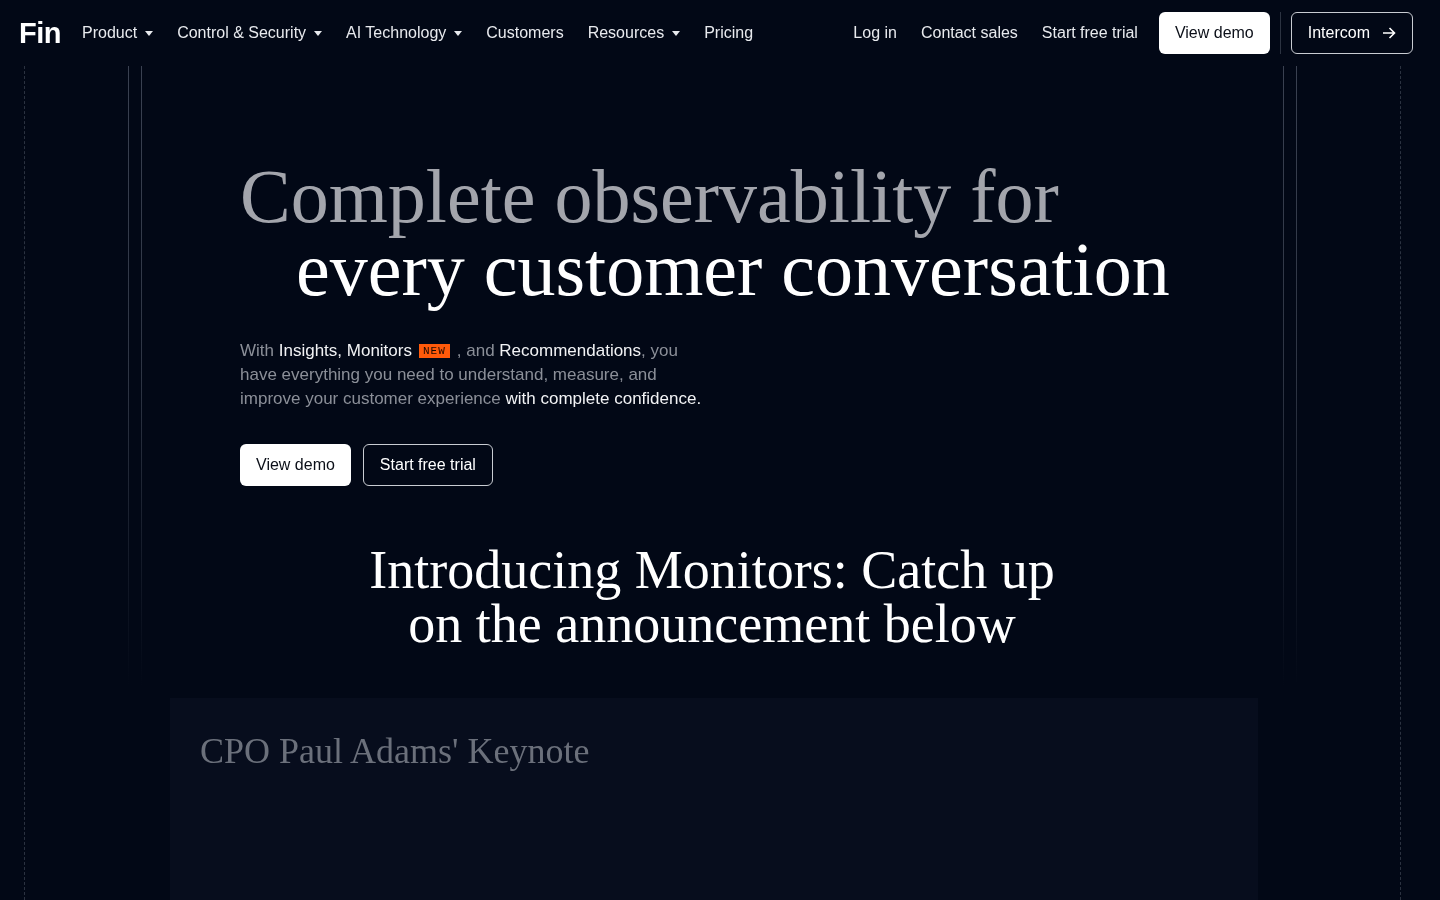 The width and height of the screenshot is (1440, 900). Describe the element at coordinates (1389, 33) in the screenshot. I see `arrow-right-icon` at that location.